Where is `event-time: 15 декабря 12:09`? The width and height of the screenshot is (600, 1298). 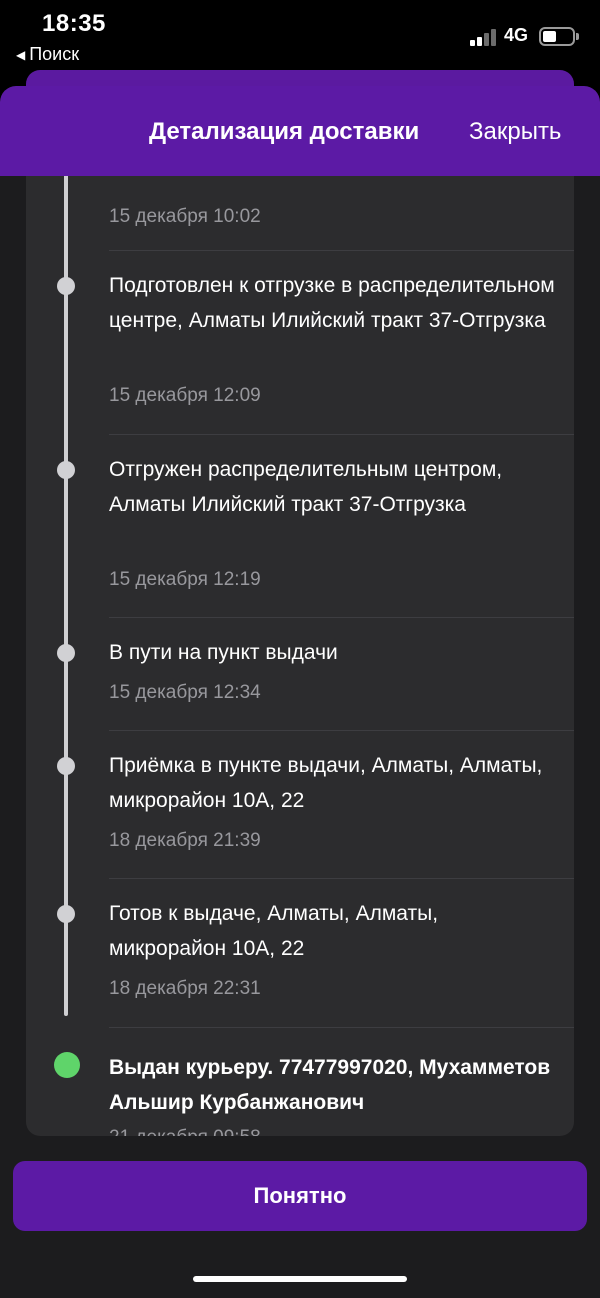
event-time: 15 декабря 12:09 is located at coordinates (185, 395).